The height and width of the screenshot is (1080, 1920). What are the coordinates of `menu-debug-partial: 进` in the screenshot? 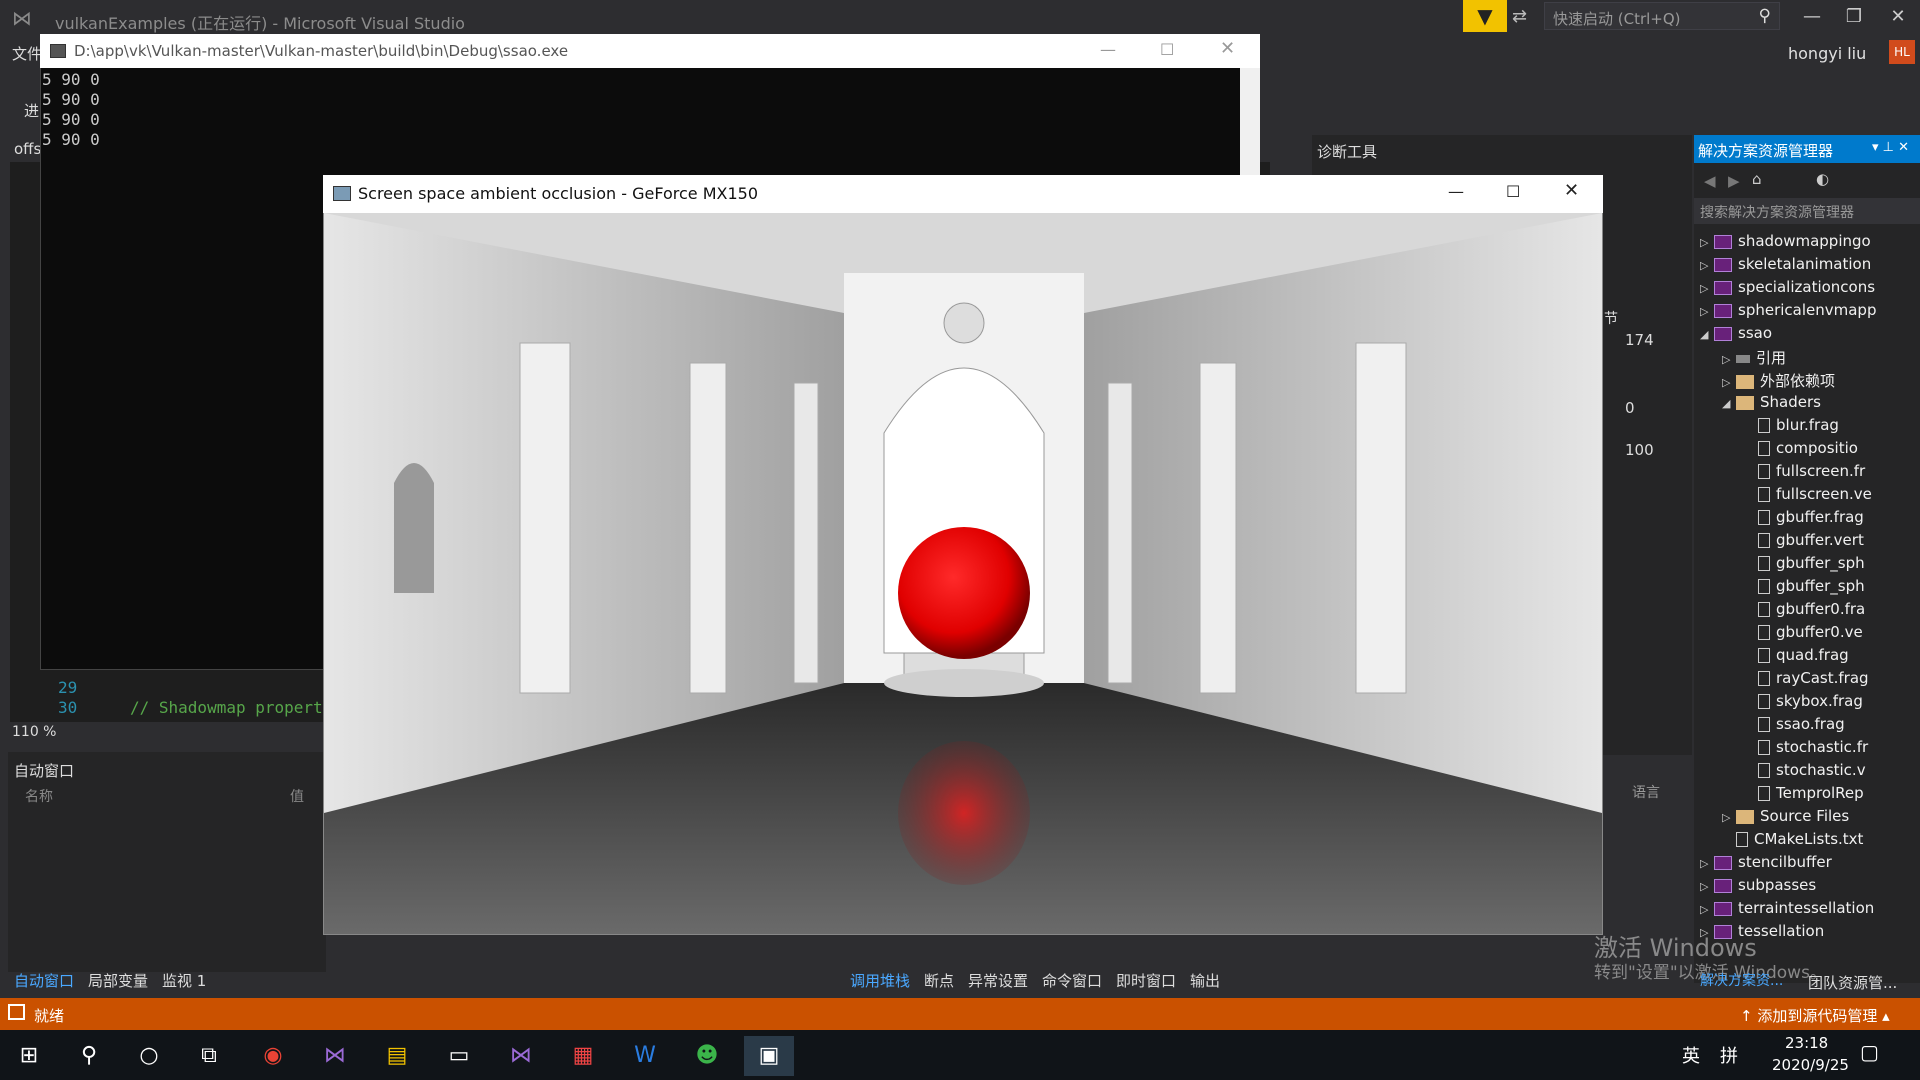 It's located at (31, 110).